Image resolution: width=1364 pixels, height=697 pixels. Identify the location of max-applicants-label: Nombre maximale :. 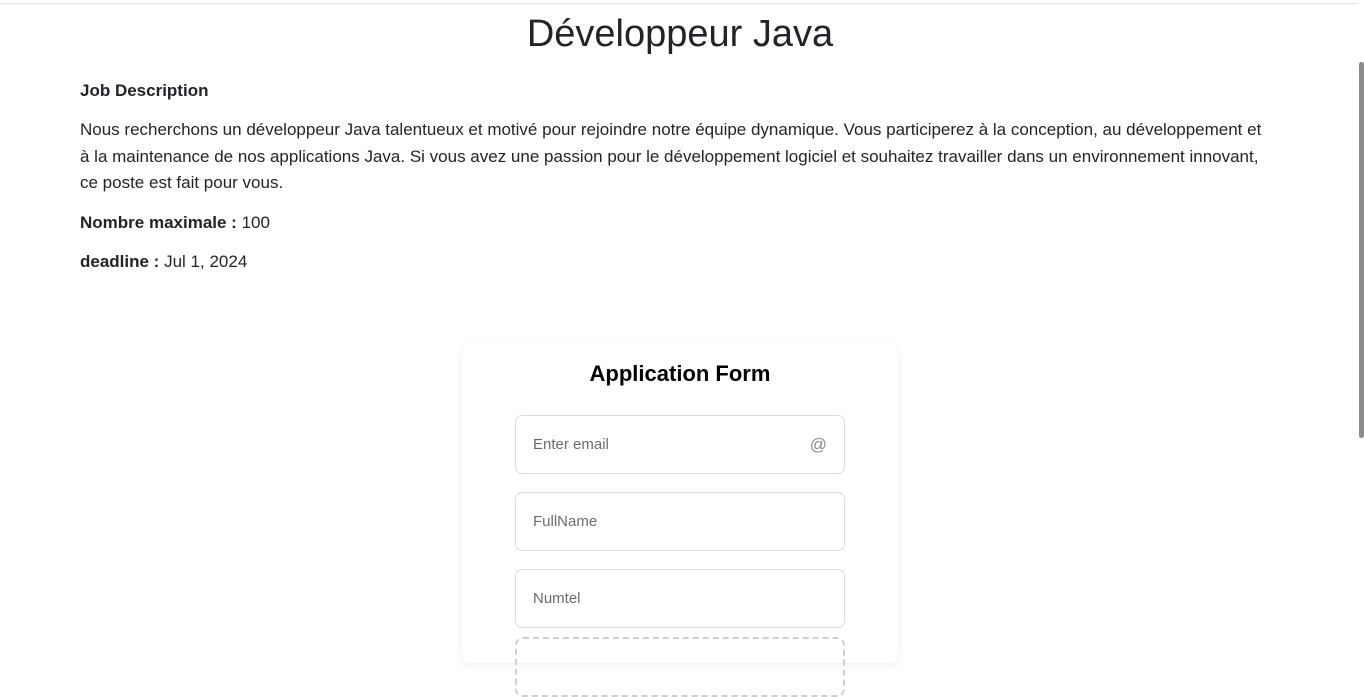
(158, 222).